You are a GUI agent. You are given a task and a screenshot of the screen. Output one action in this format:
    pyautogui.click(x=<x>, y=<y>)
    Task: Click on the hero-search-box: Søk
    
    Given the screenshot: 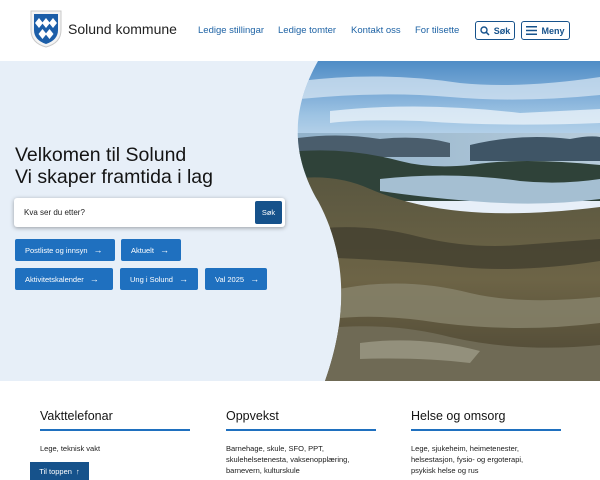 What is the action you would take?
    pyautogui.click(x=149, y=212)
    